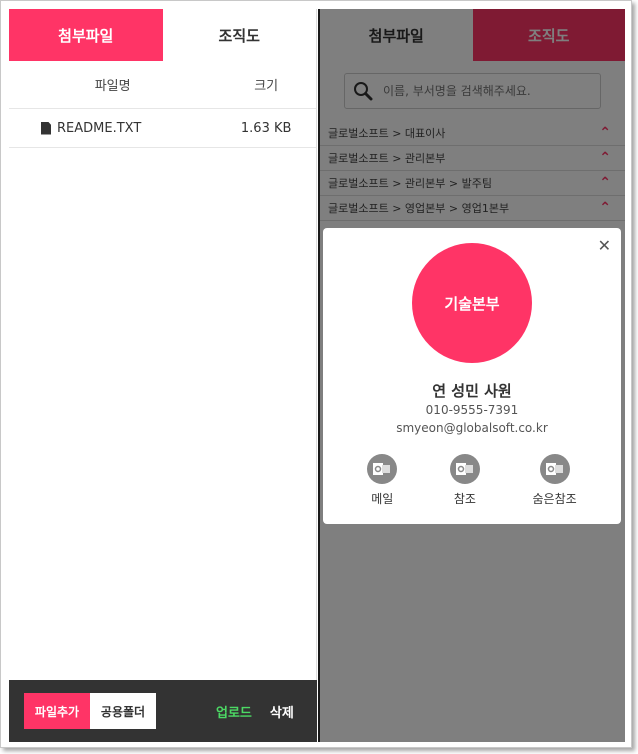 The image size is (638, 754). I want to click on cc-button: 참조, so click(464, 480).